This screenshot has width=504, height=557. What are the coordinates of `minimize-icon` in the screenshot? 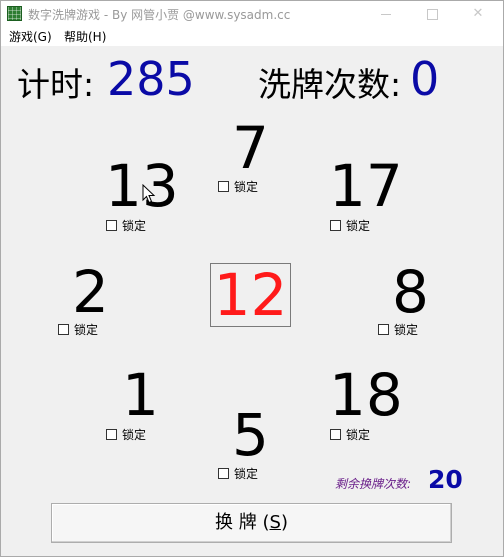 It's located at (386, 14).